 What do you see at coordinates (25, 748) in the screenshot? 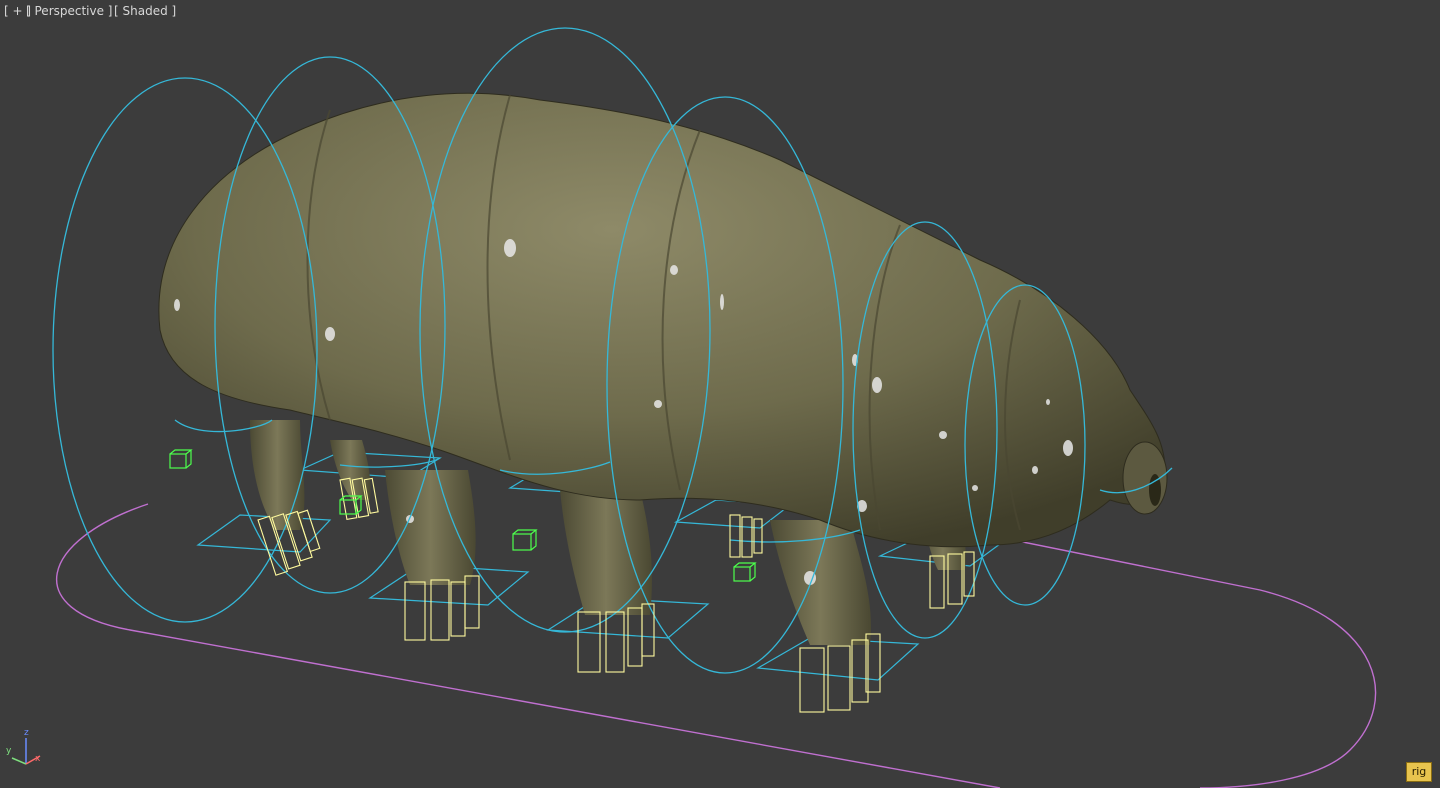
I see `axis-gizmo-icon: z y x` at bounding box center [25, 748].